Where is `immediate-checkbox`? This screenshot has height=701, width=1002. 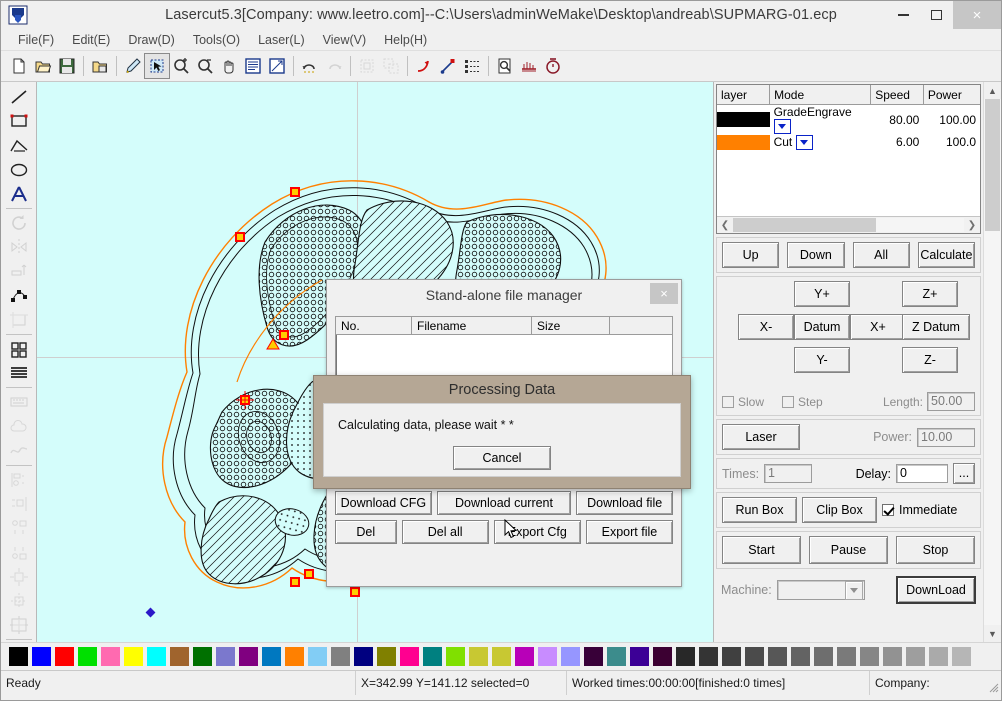
immediate-checkbox is located at coordinates (888, 510).